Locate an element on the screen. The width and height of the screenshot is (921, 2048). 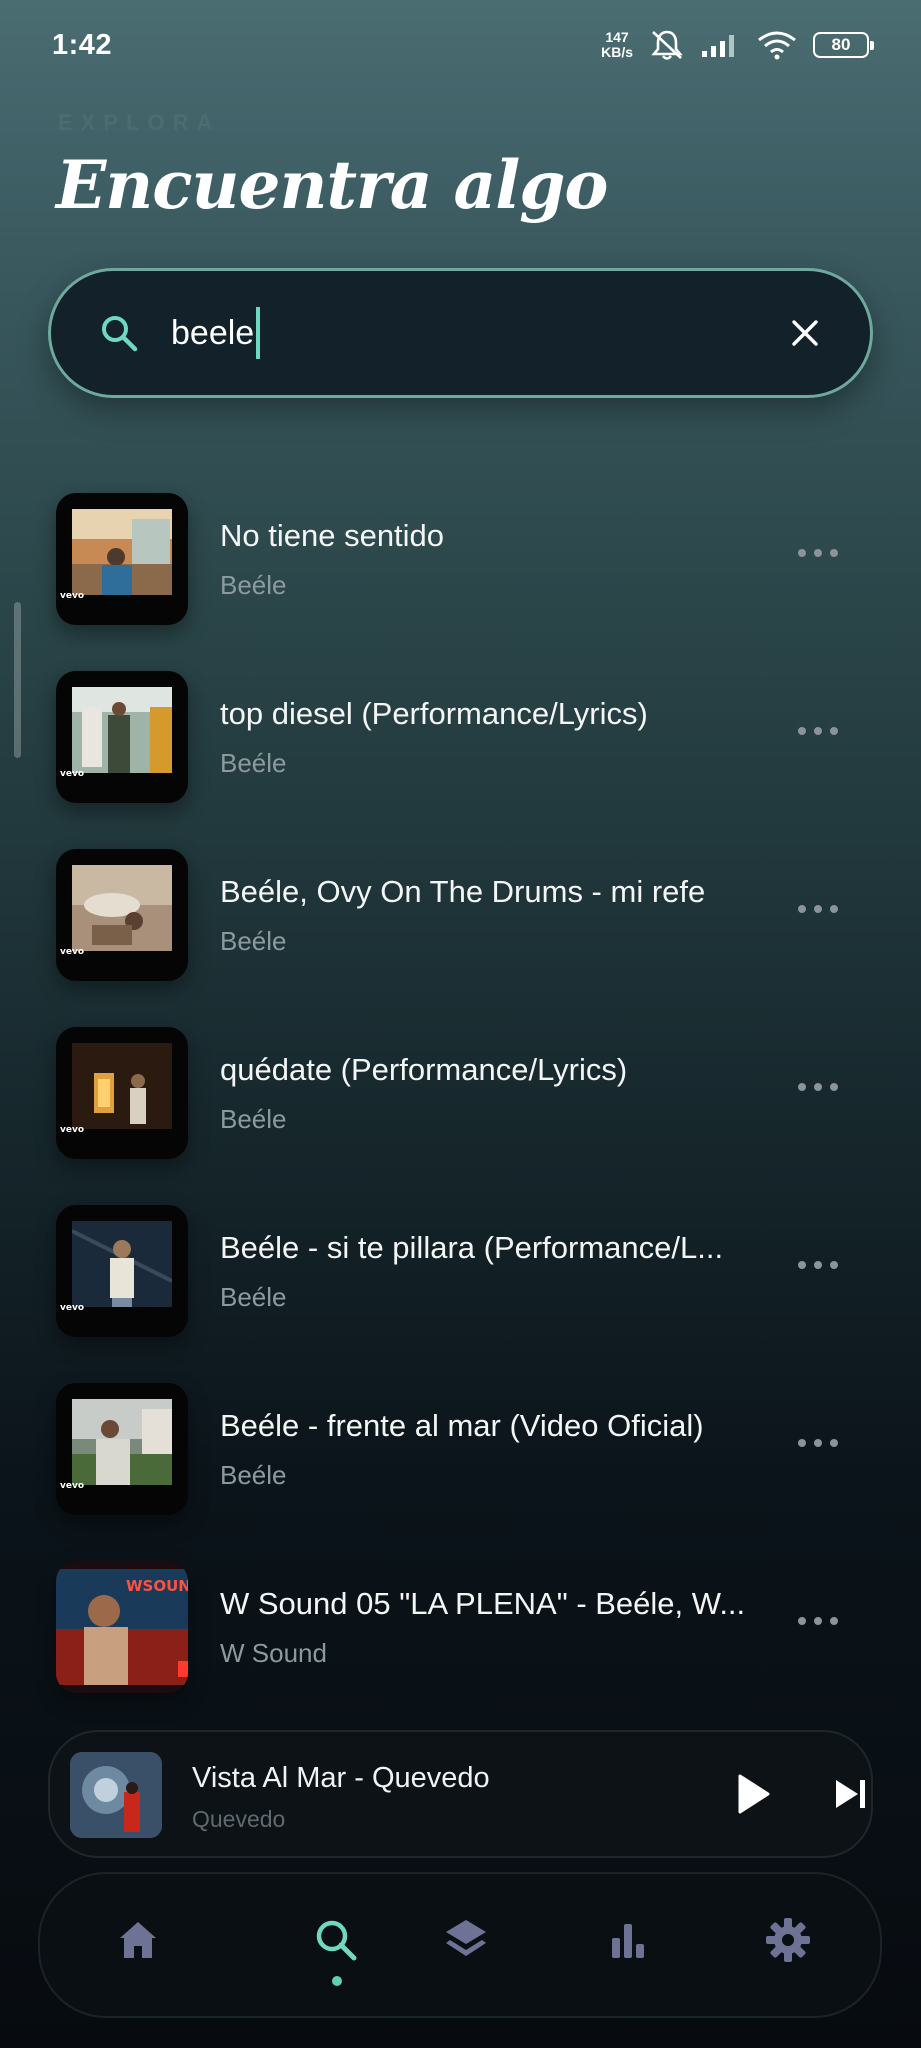
play-icon is located at coordinates (752, 1794).